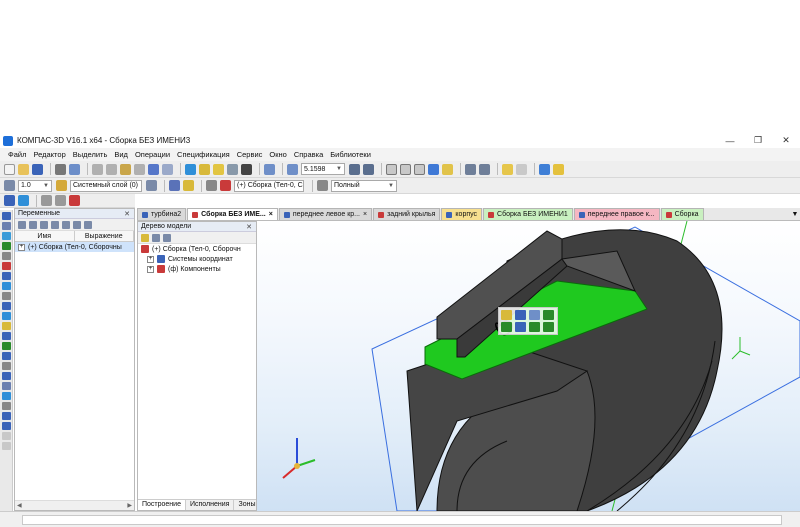 The image size is (800, 527). Describe the element at coordinates (74, 200) in the screenshot. I see `spec-icon` at that location.